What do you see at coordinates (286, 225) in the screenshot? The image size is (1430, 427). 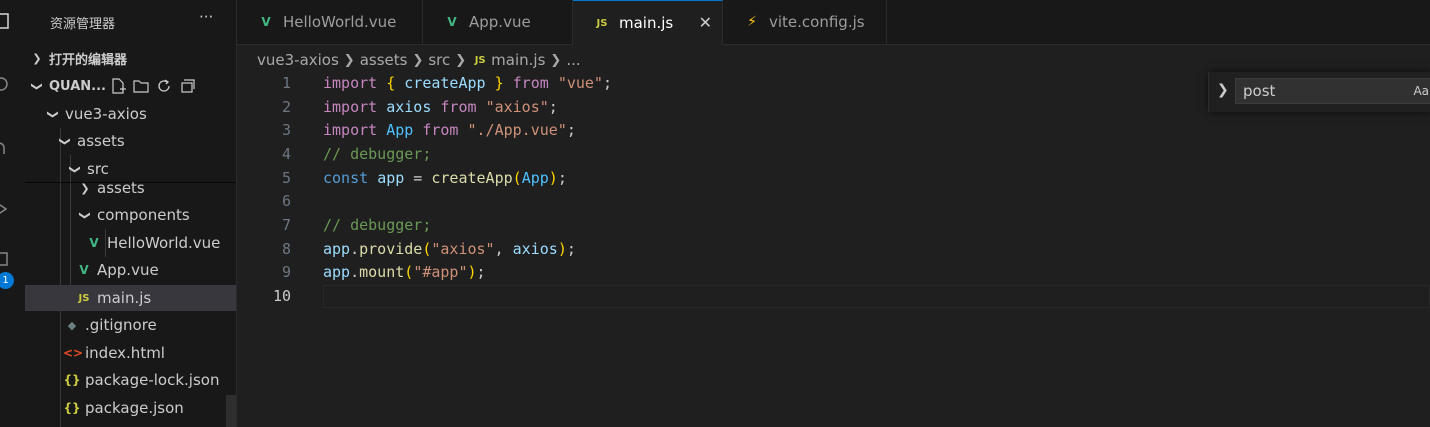 I see `line-number: 7` at bounding box center [286, 225].